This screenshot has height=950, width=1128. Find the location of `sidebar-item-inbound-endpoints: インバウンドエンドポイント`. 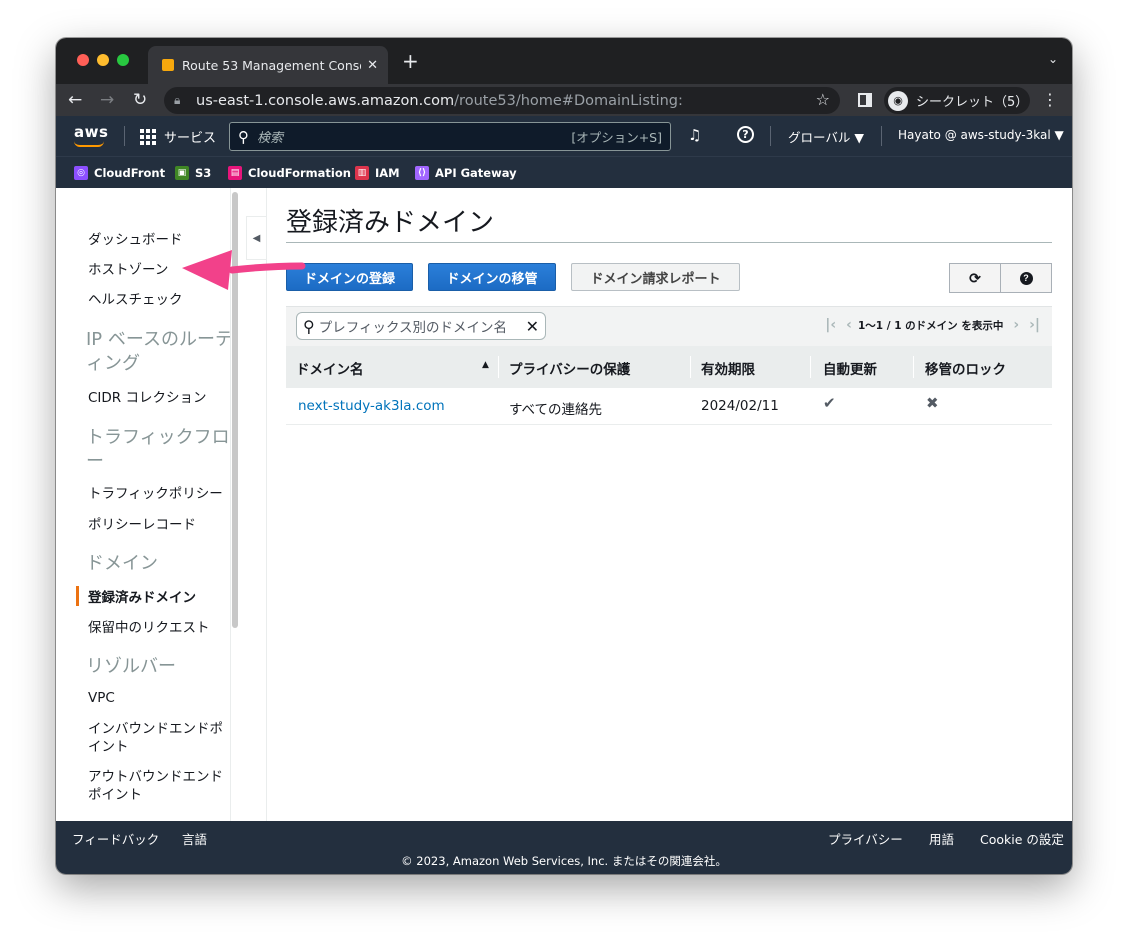

sidebar-item-inbound-endpoints: インバウンドエンドポイント is located at coordinates (159, 738).